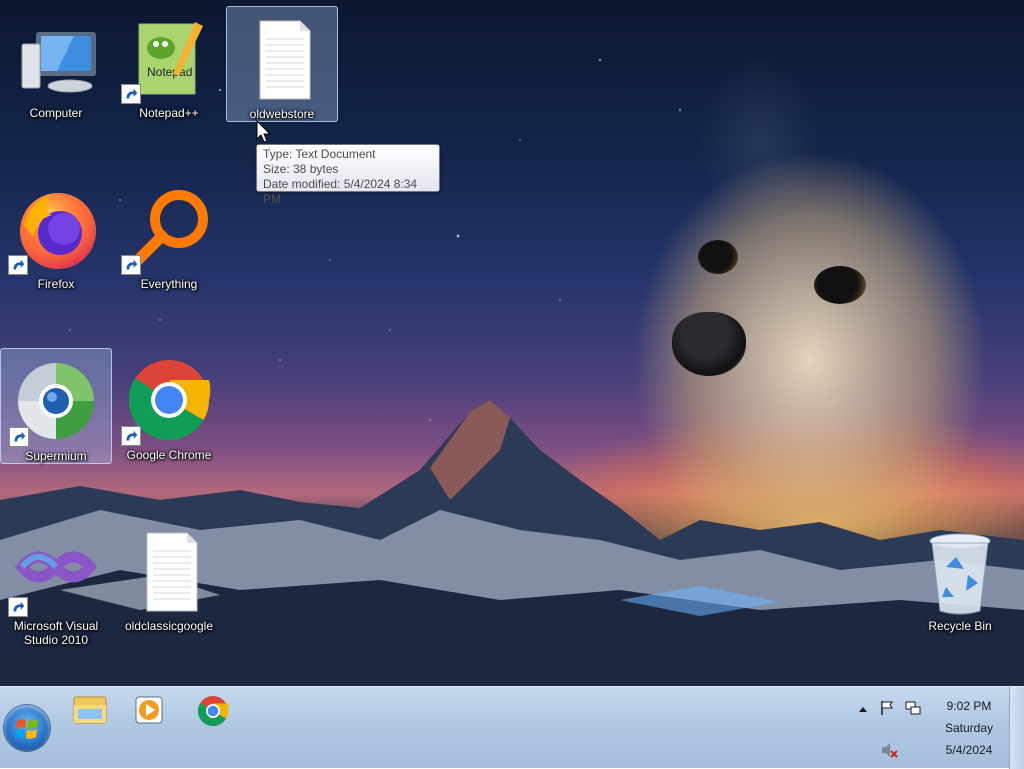 The width and height of the screenshot is (1024, 769). I want to click on clock-date: 5/4/2024, so click(969, 750).